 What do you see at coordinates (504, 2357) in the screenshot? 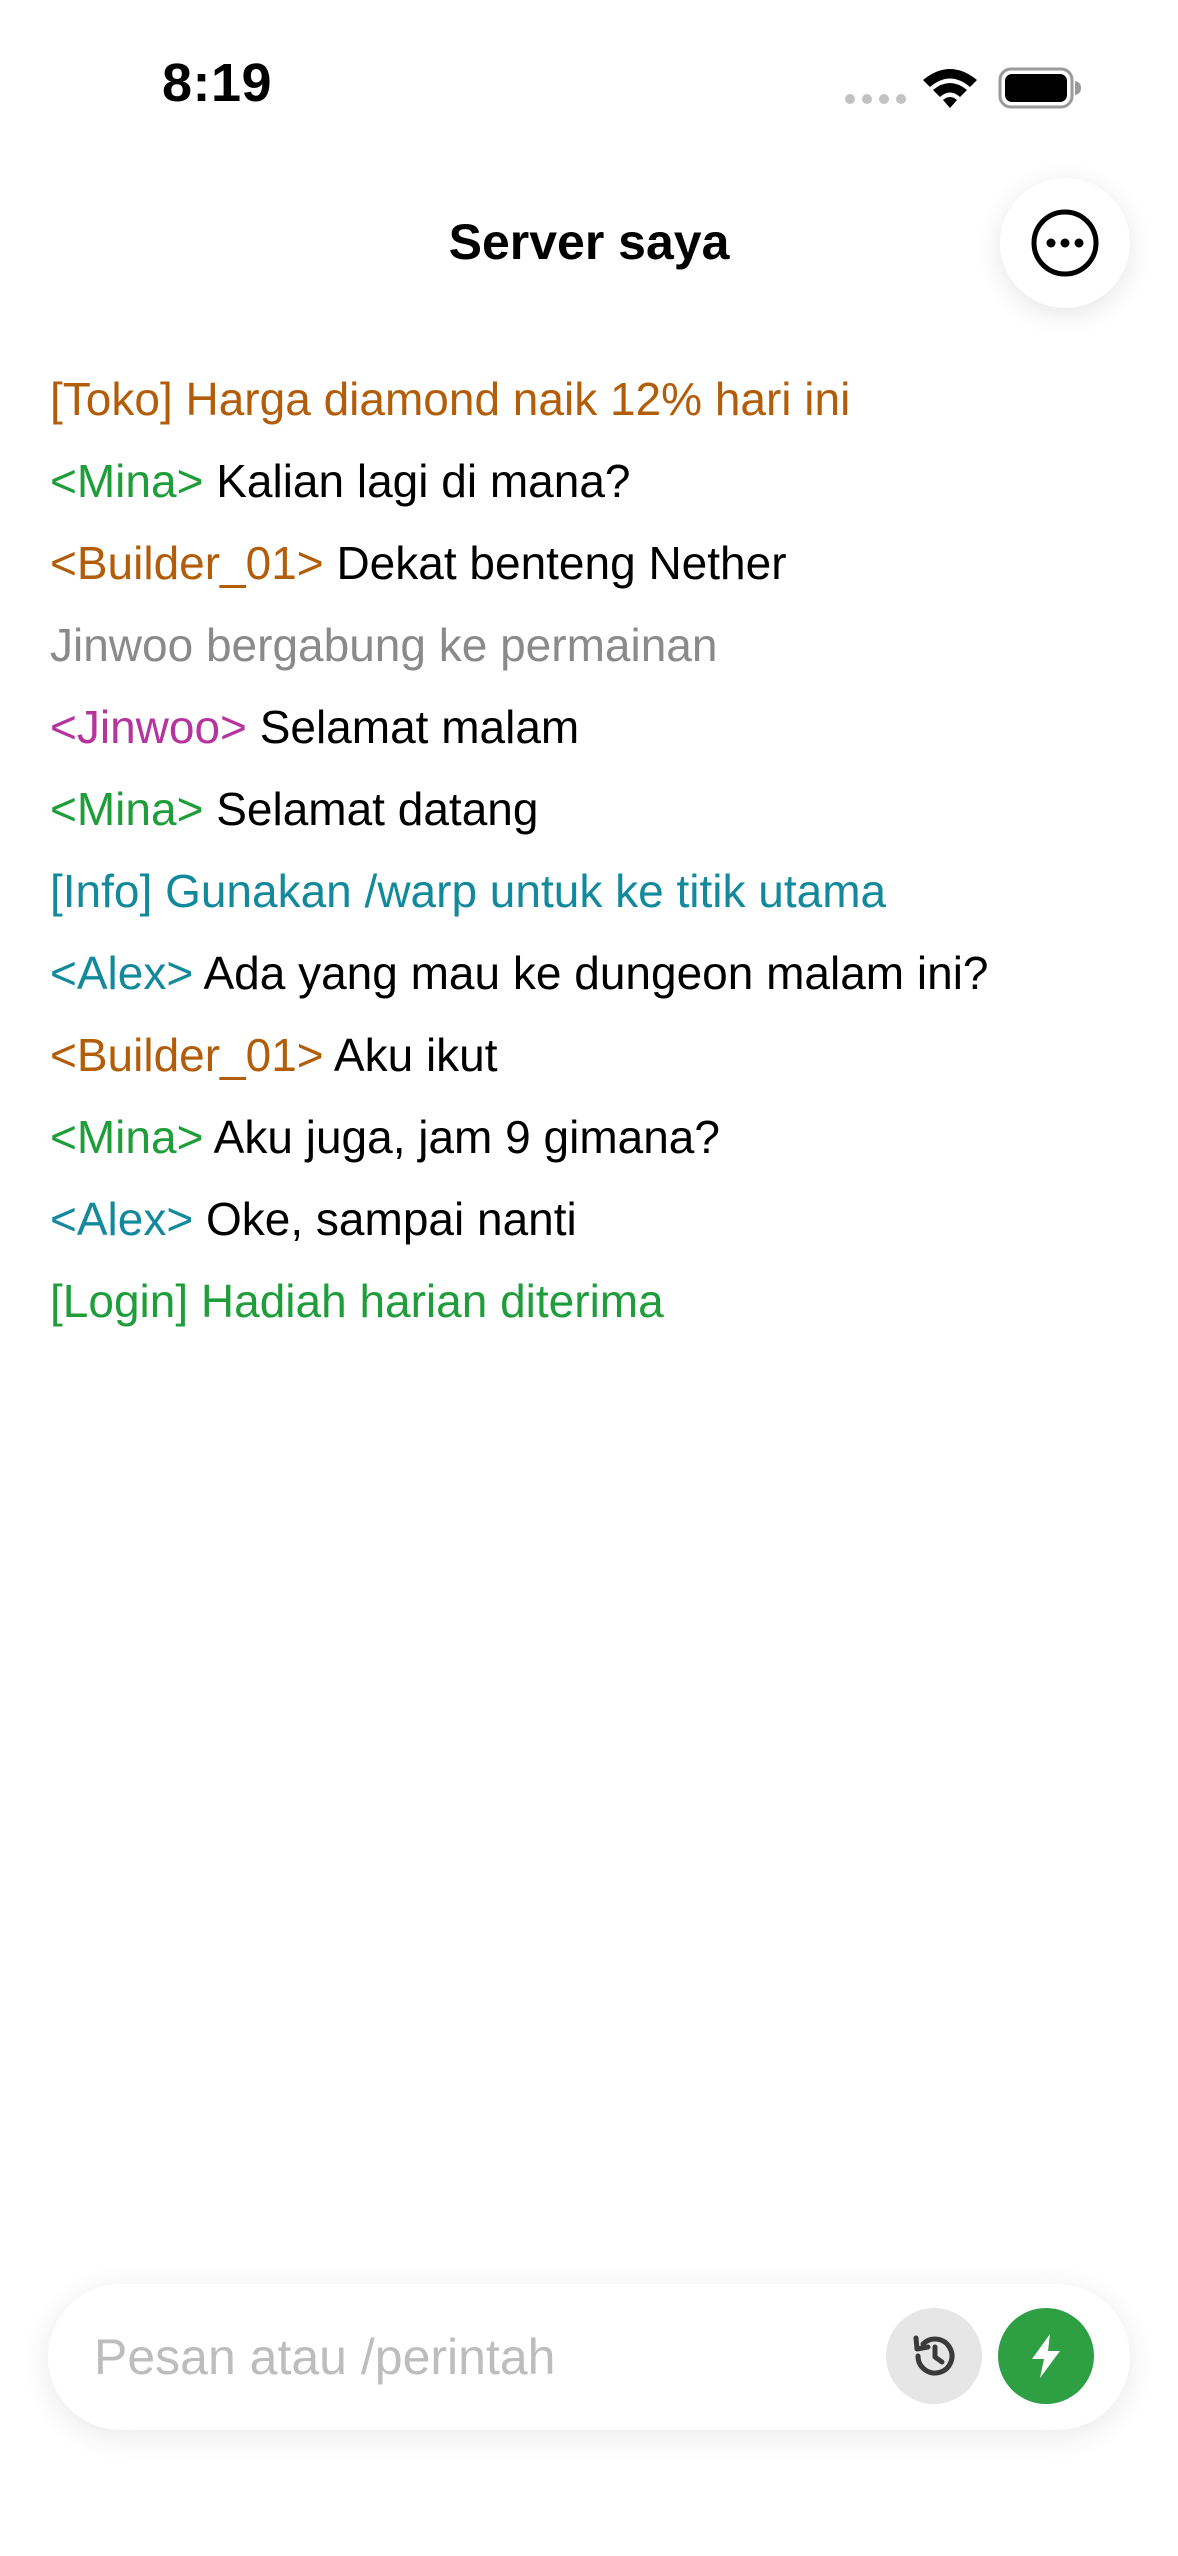
I see `message-input` at bounding box center [504, 2357].